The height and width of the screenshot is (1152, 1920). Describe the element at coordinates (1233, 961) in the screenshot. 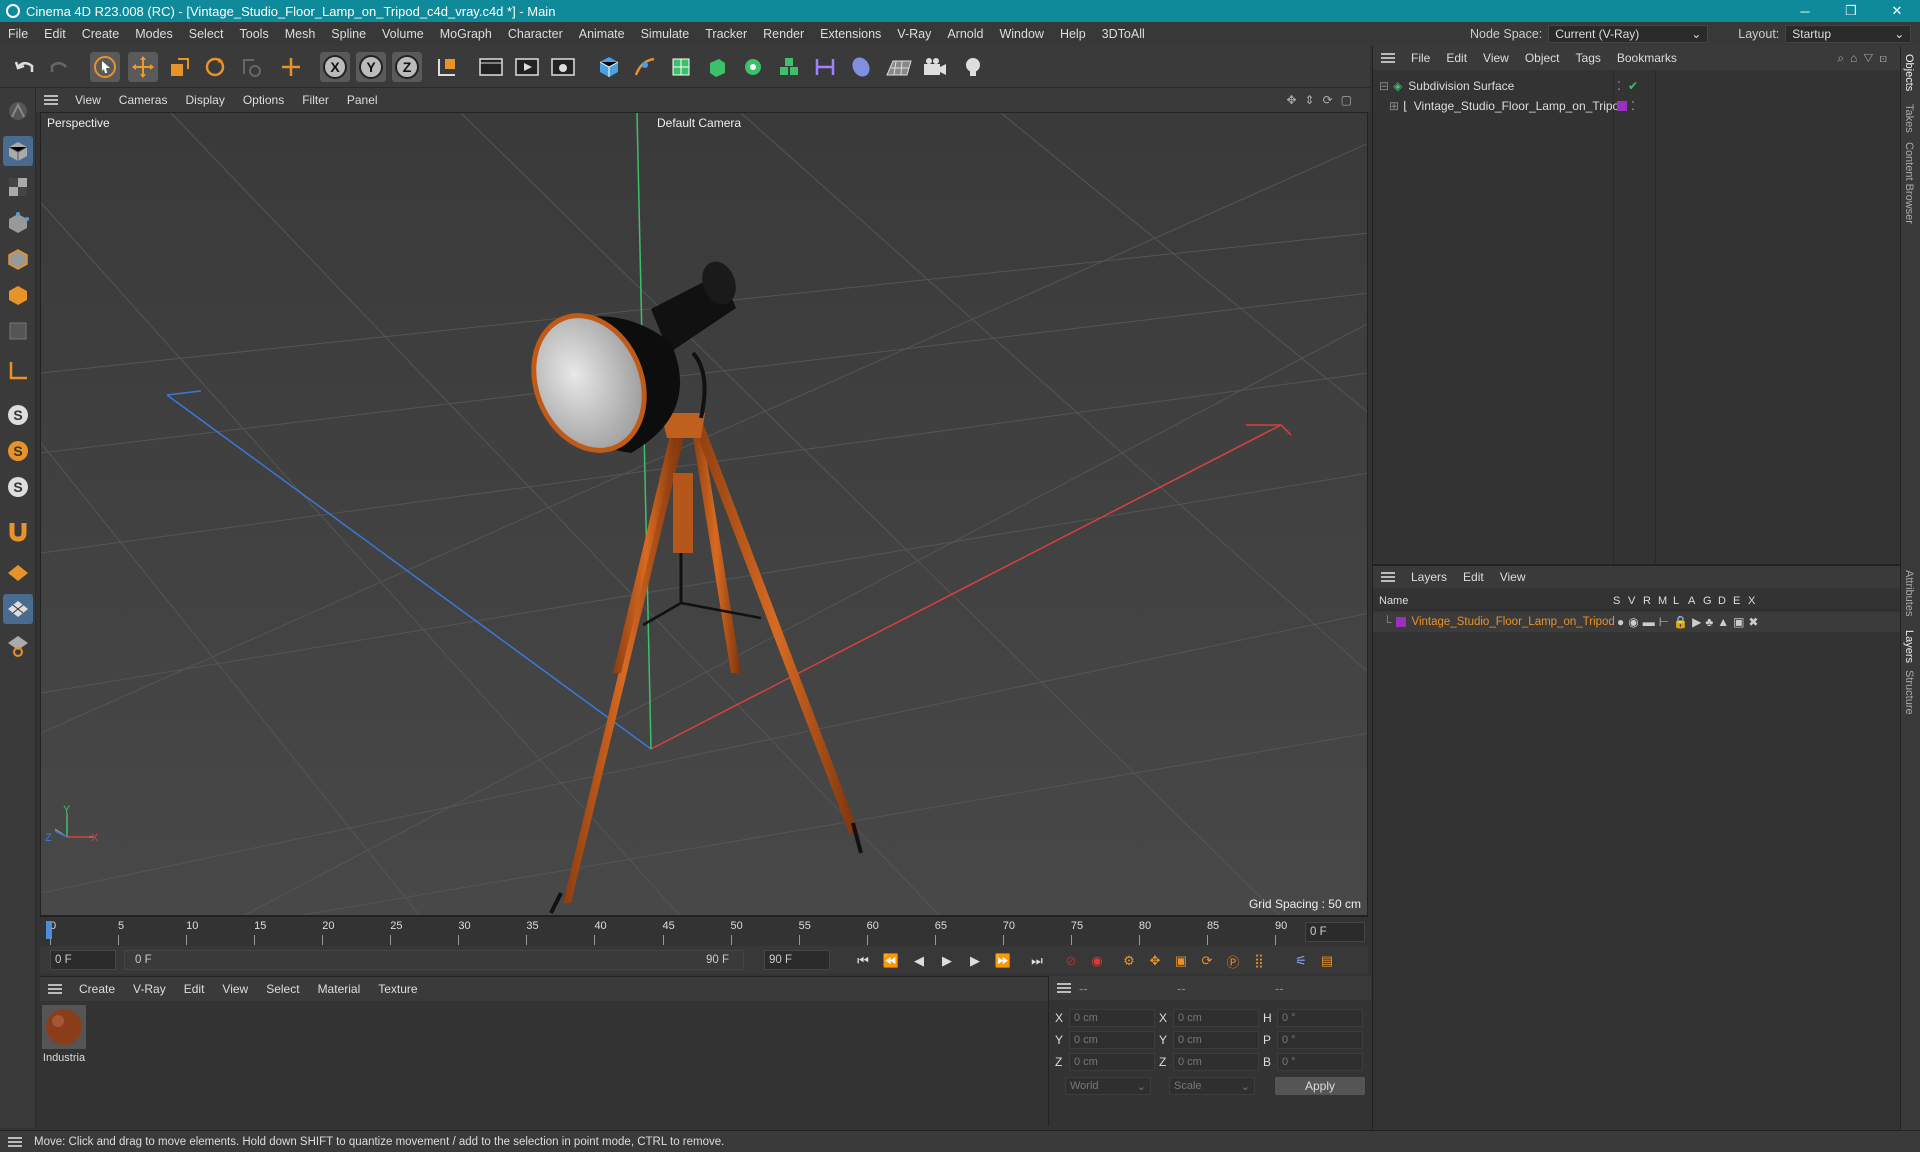

I see `key-parameter-icon: Ⓟ` at that location.